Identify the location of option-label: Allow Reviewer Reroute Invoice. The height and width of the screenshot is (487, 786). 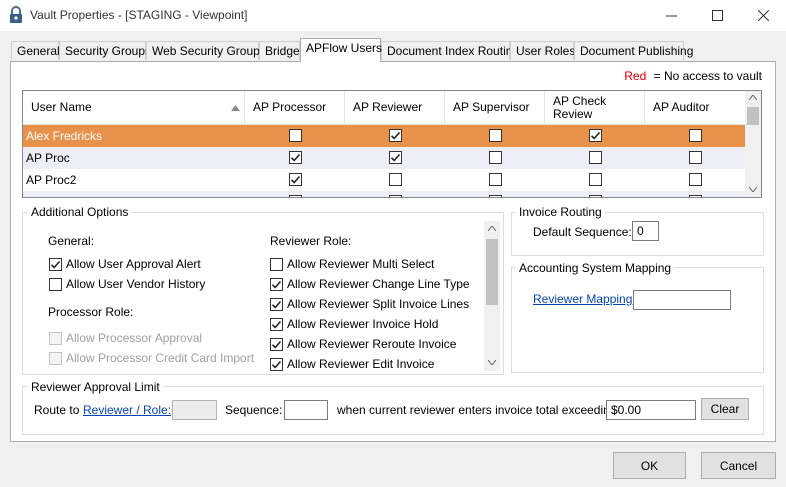
(372, 344).